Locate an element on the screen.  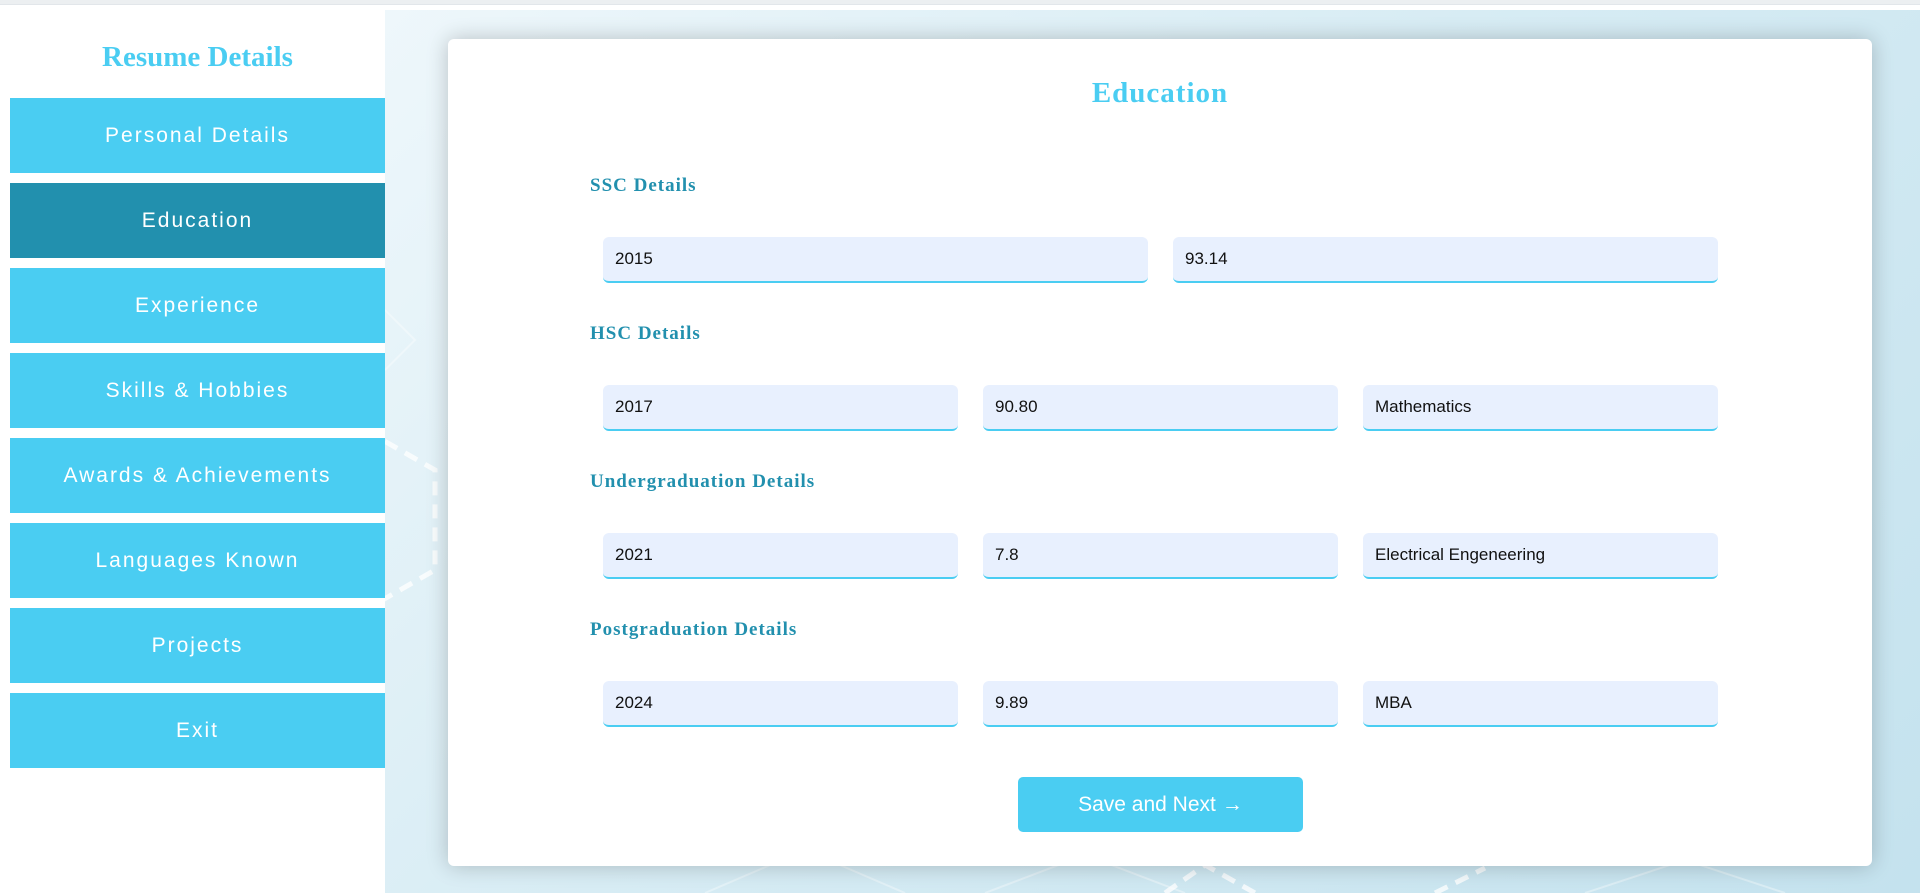
sidebar-item-skills-hobbies: Skills & Hobbies is located at coordinates (197, 390).